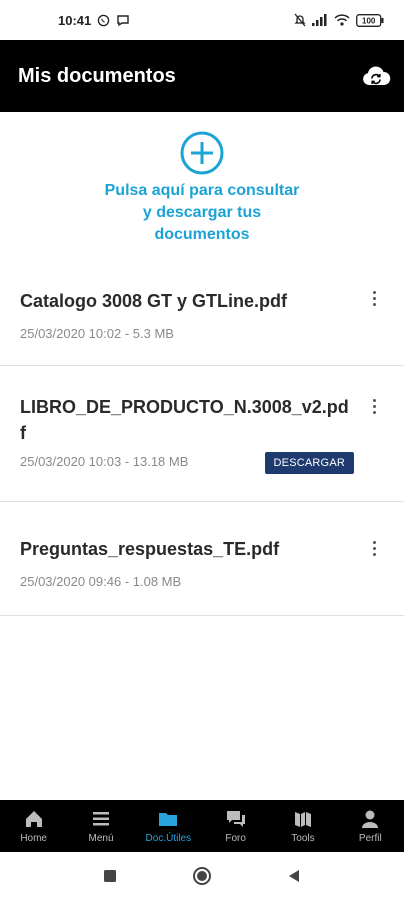 The width and height of the screenshot is (404, 900). Describe the element at coordinates (309, 463) in the screenshot. I see `download-button: DESCARGAR` at that location.